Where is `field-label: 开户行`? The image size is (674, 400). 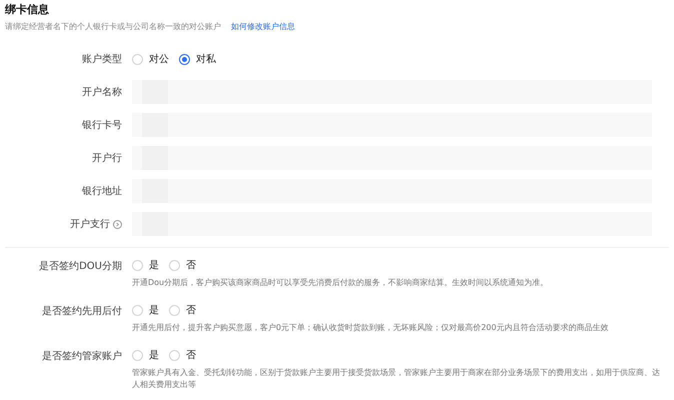 field-label: 开户行 is located at coordinates (107, 159).